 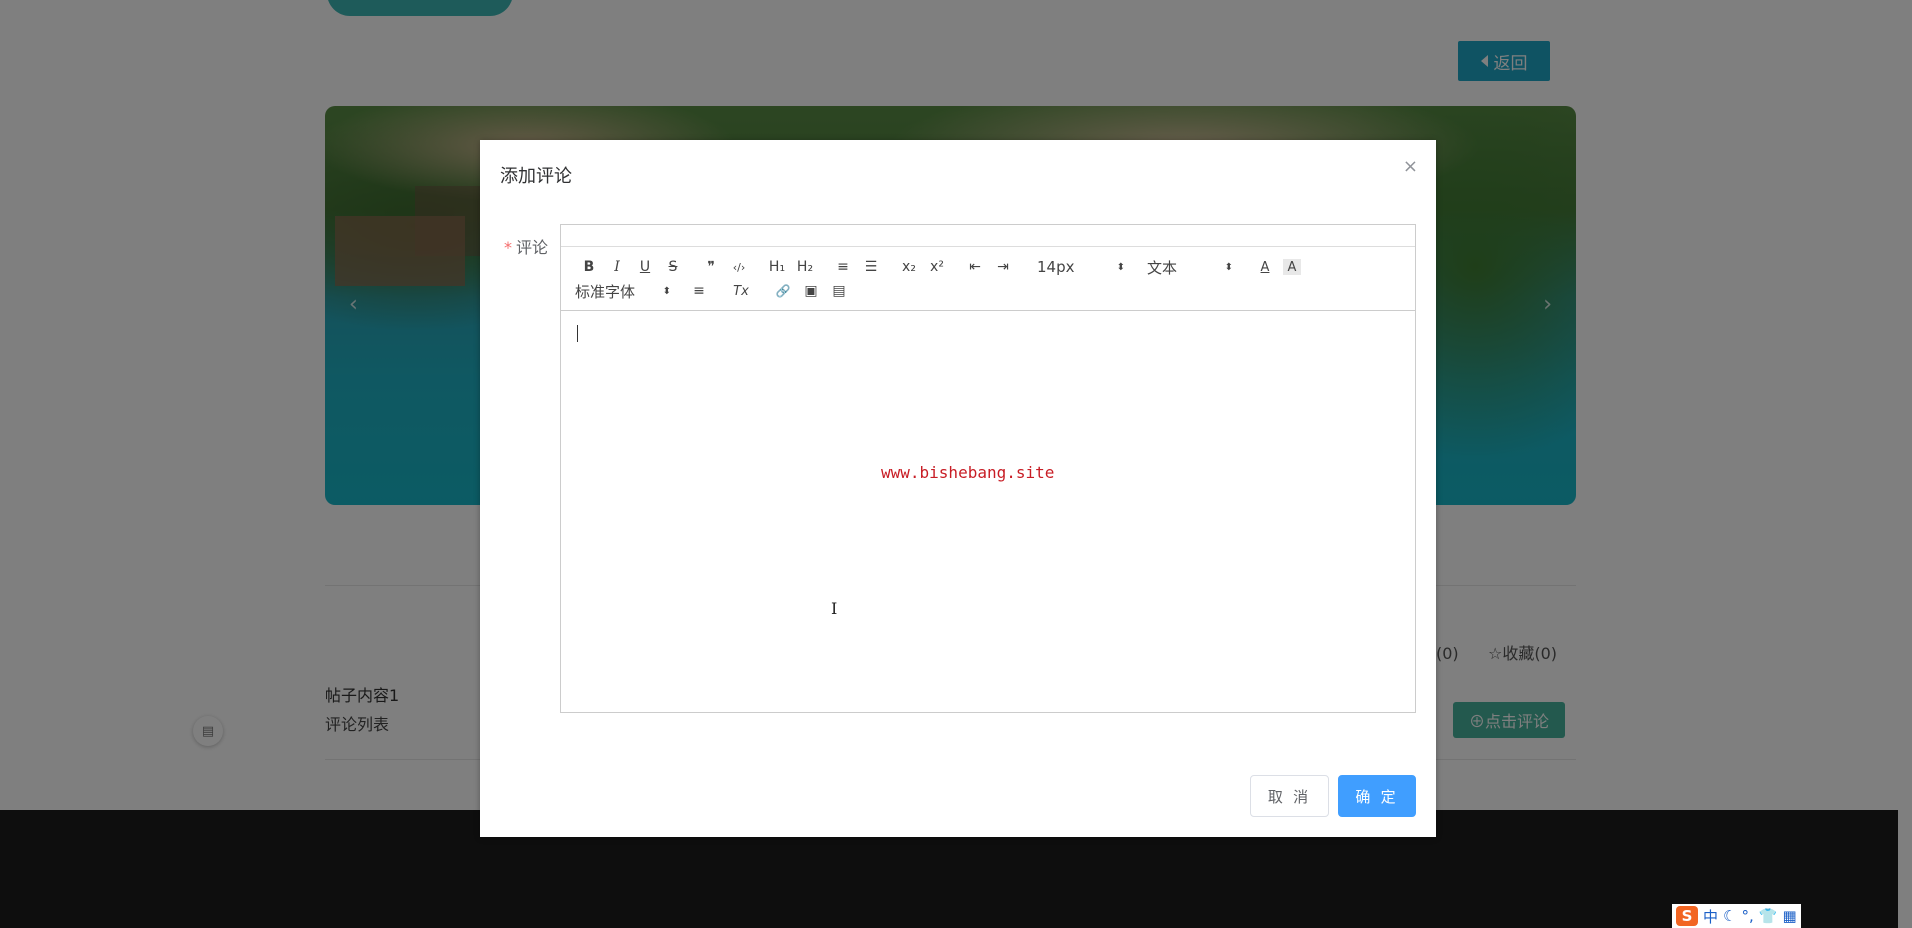 I want to click on moon-icon: ☾, so click(x=1729, y=916).